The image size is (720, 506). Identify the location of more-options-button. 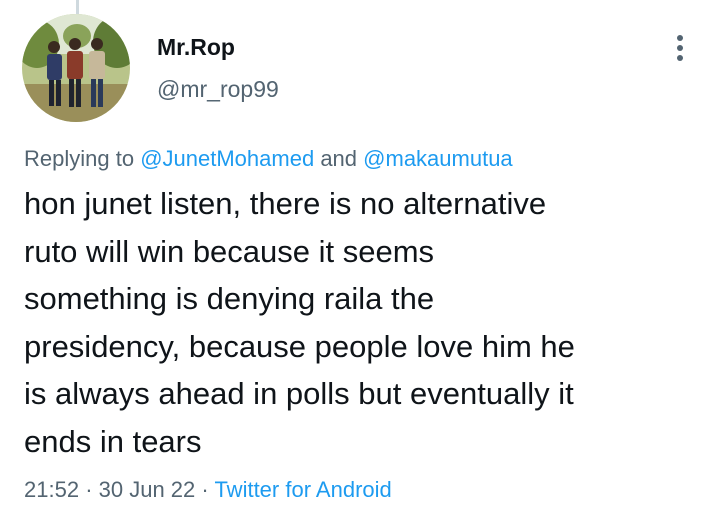
(680, 48).